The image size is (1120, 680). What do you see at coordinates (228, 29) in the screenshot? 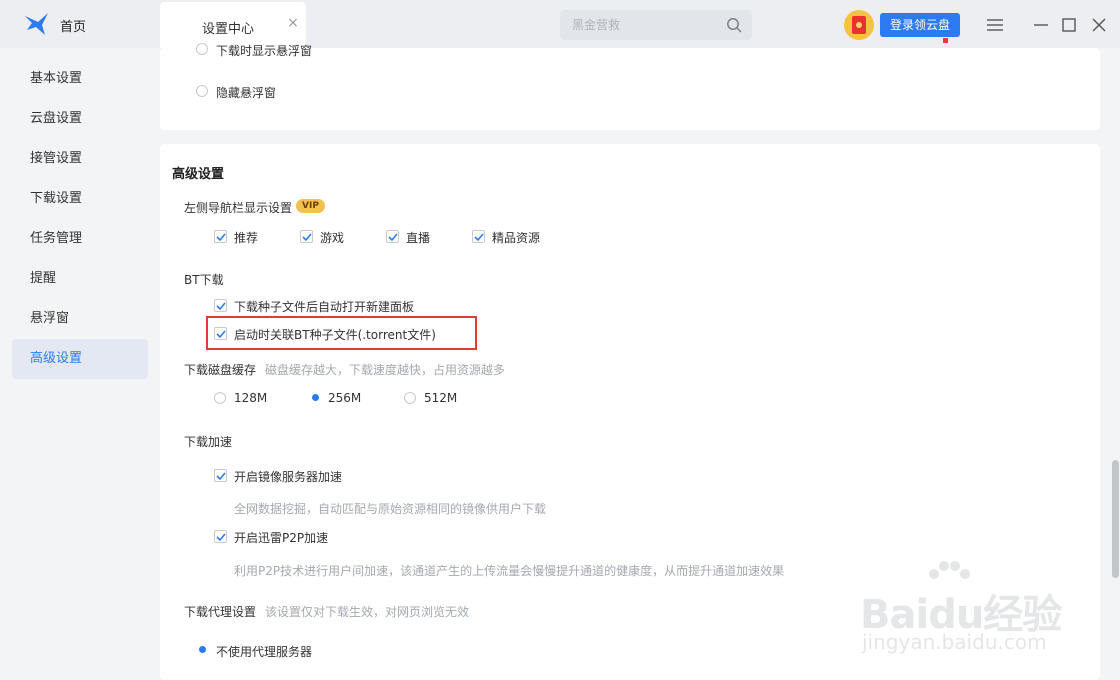
I see `tab-label: 设置中心` at bounding box center [228, 29].